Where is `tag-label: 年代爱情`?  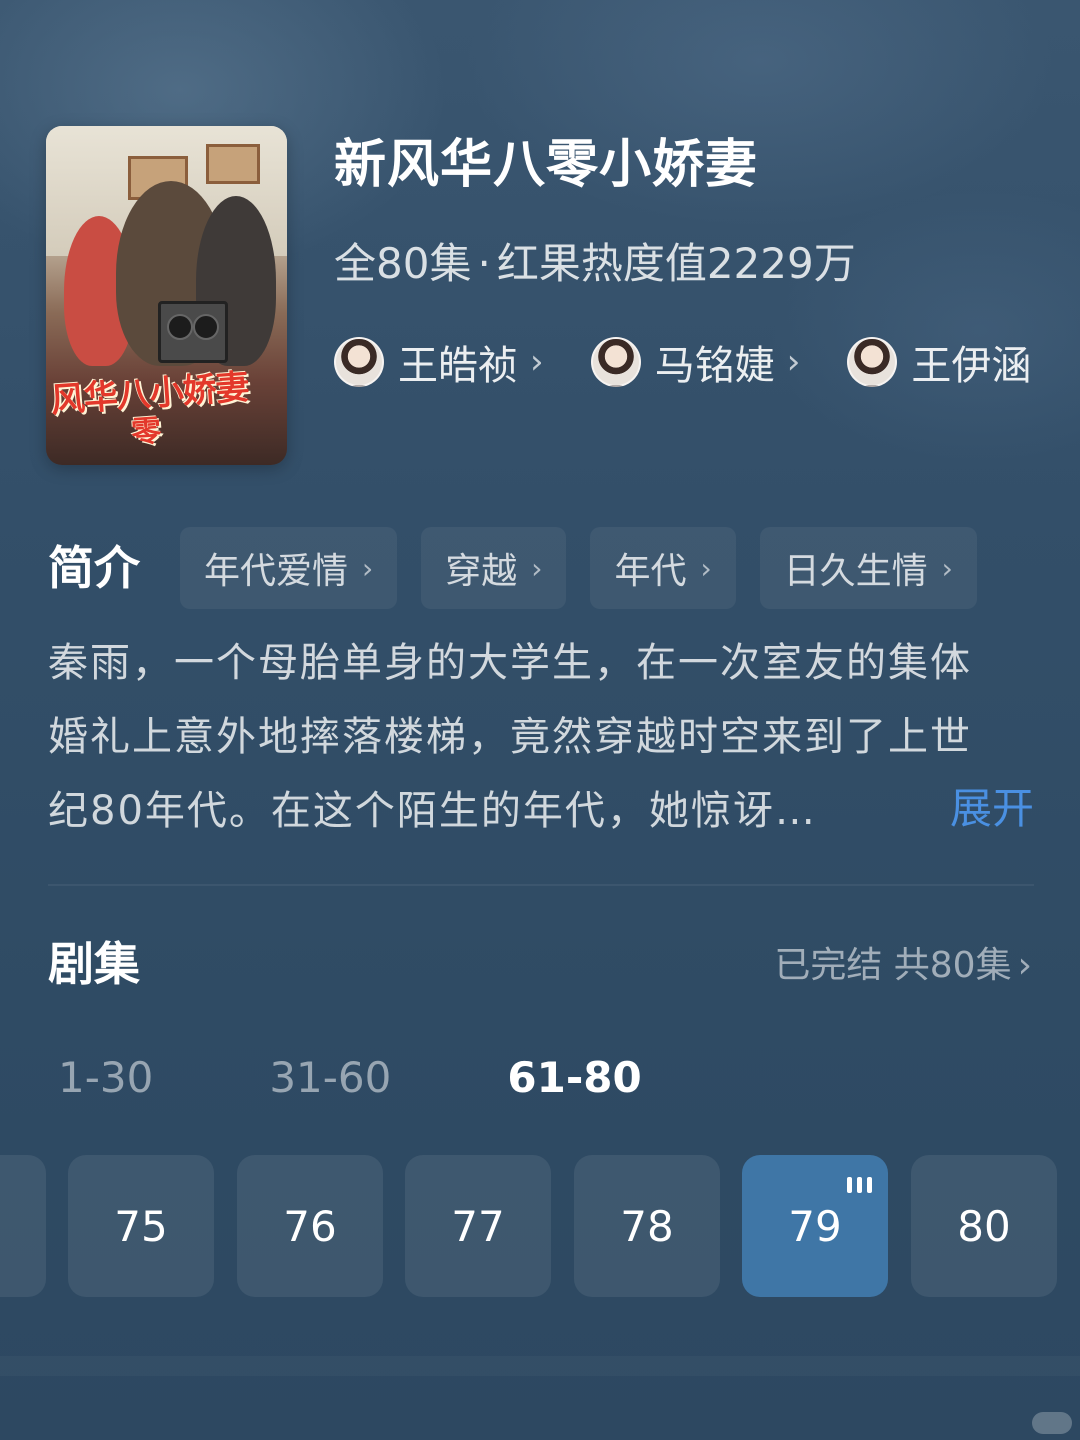 tag-label: 年代爱情 is located at coordinates (276, 571).